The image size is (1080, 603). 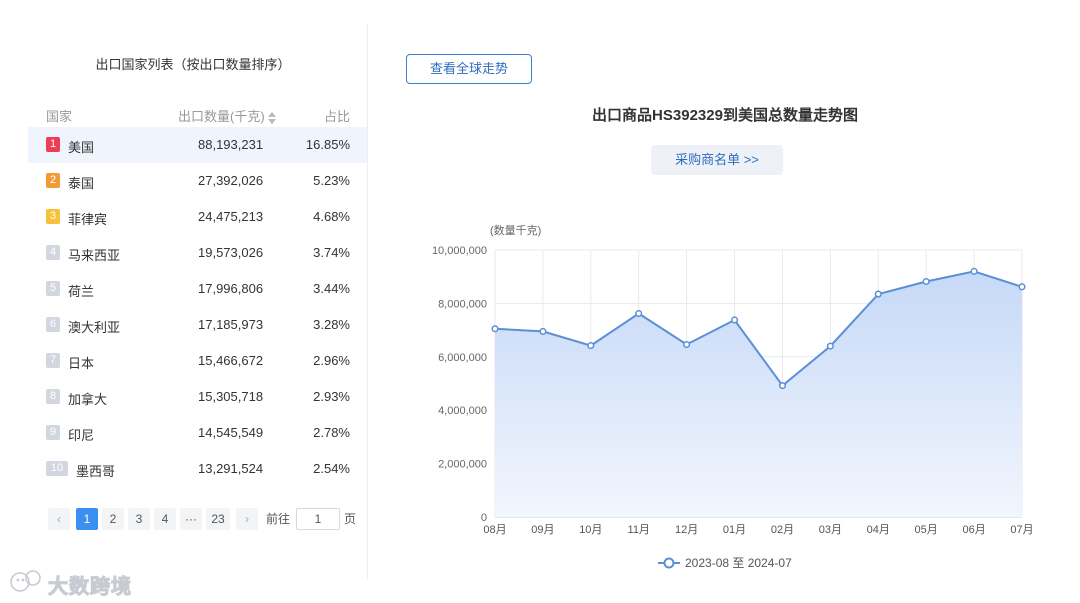 I want to click on page-button-23: 23, so click(x=218, y=519).